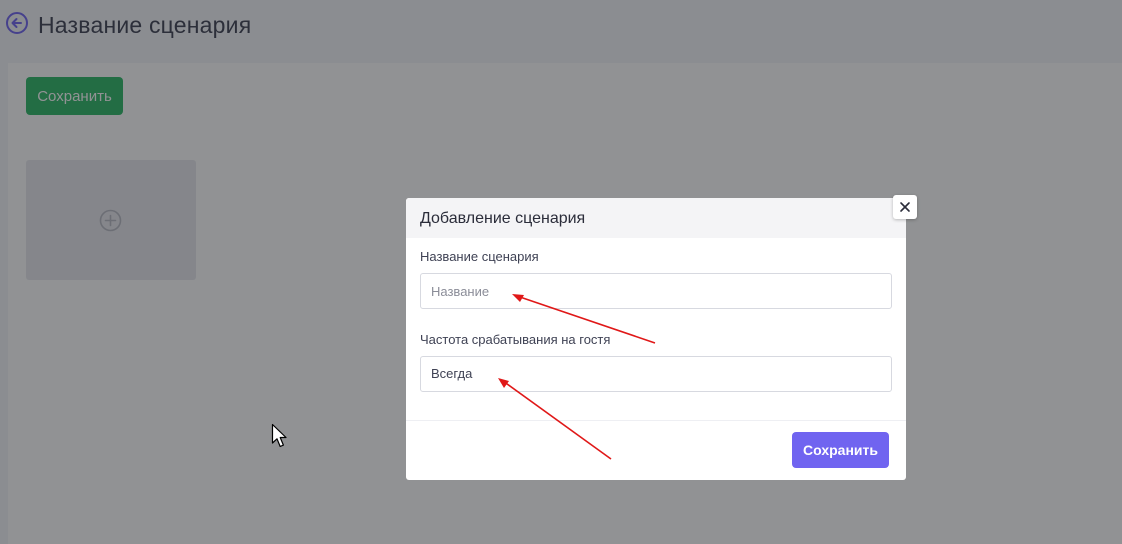 This screenshot has height=544, width=1122. I want to click on modal-footer-divider, so click(656, 420).